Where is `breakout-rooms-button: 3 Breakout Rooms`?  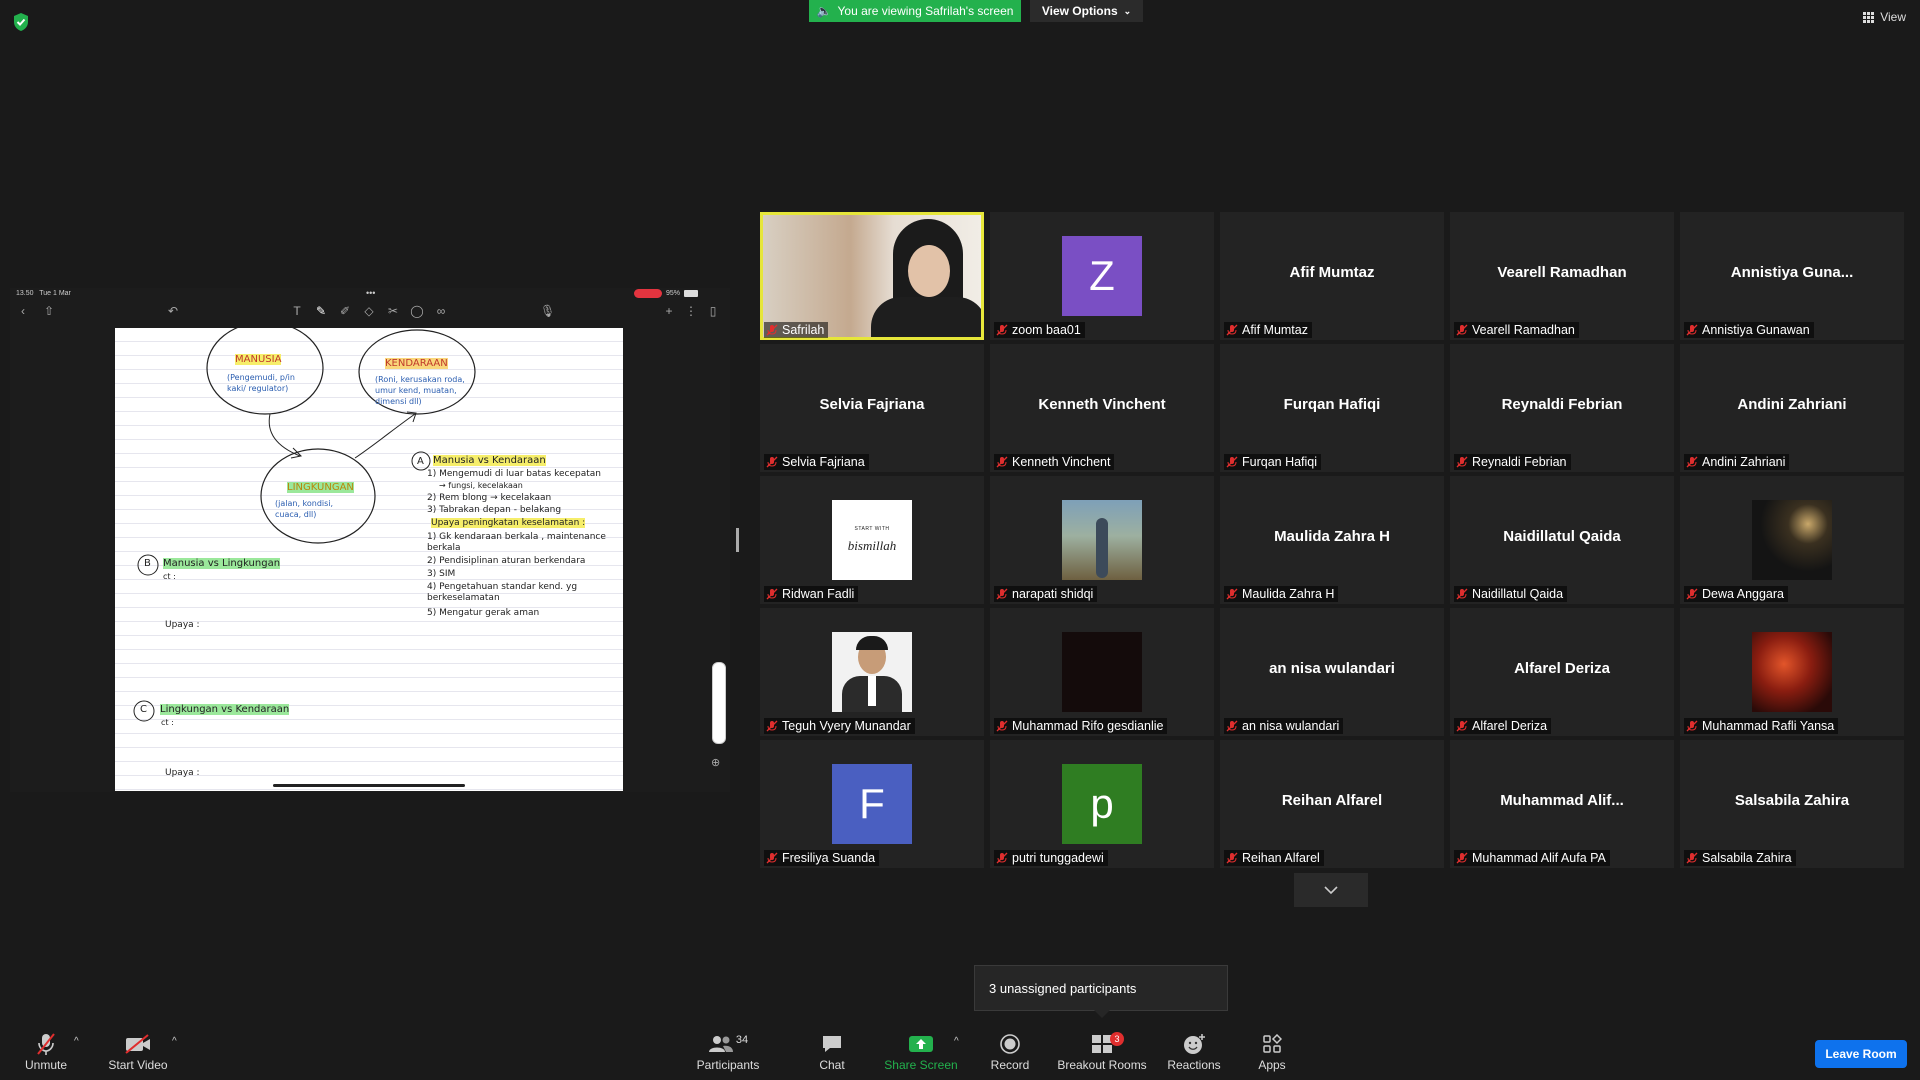 breakout-rooms-button: 3 Breakout Rooms is located at coordinates (1102, 1054).